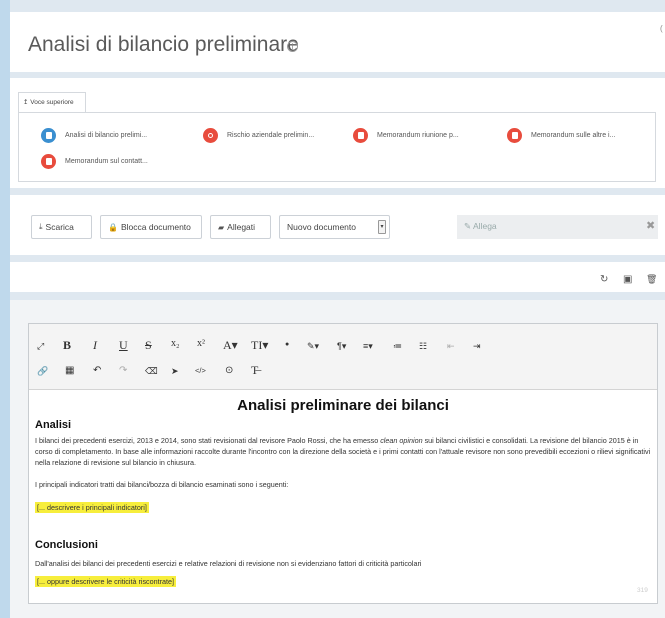 The image size is (665, 618). What do you see at coordinates (123, 370) in the screenshot?
I see `redo-icon: ↷` at bounding box center [123, 370].